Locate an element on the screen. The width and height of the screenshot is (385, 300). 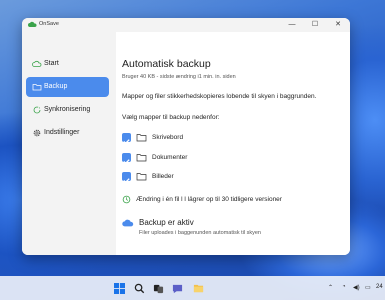
sidebar-item-indstillinger: Indstillinger is located at coordinates (67, 133).